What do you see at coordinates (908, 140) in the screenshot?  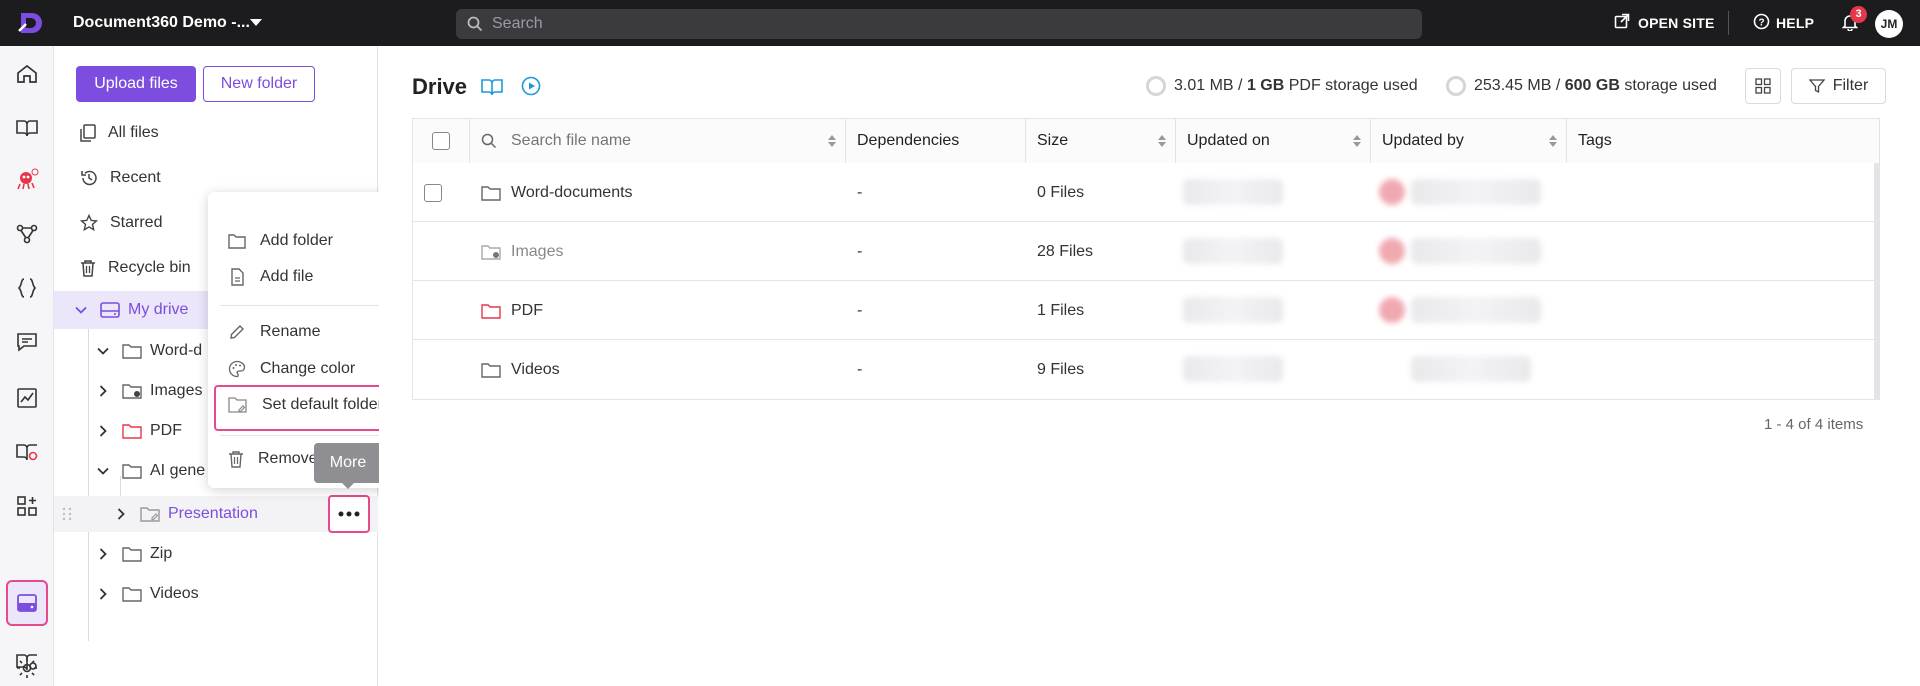 I see `column-header: Dependencies` at bounding box center [908, 140].